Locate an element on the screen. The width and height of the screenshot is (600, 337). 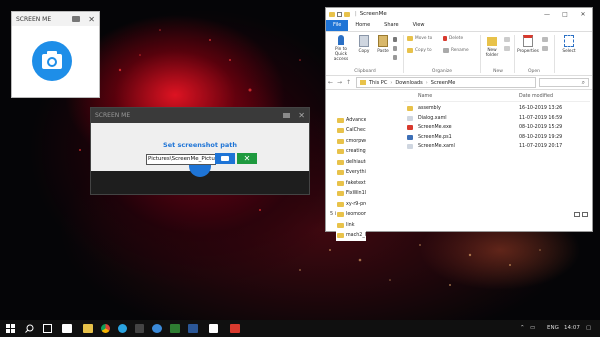
table-row: Dialog.xaml 11-07-2019 16:59 is located at coordinates (497, 118).